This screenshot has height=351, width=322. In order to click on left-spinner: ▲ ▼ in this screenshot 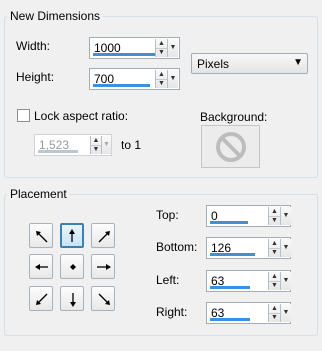, I will do `click(274, 281)`.